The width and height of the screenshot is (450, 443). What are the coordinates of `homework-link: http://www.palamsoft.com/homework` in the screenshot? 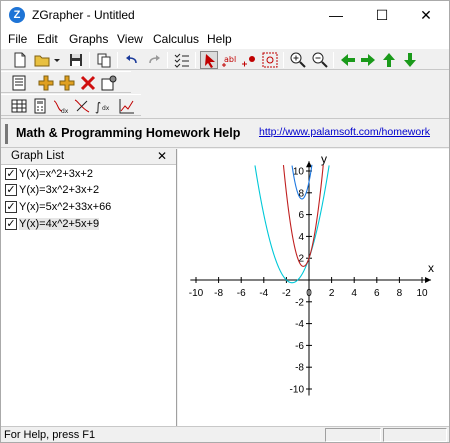 It's located at (344, 132).